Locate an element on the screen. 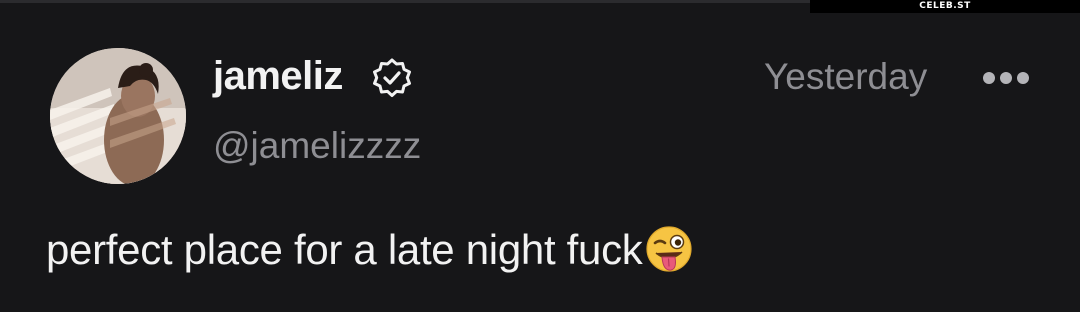 This screenshot has width=1080, height=312. post-body: perfect place for a late night fuck is located at coordinates (370, 250).